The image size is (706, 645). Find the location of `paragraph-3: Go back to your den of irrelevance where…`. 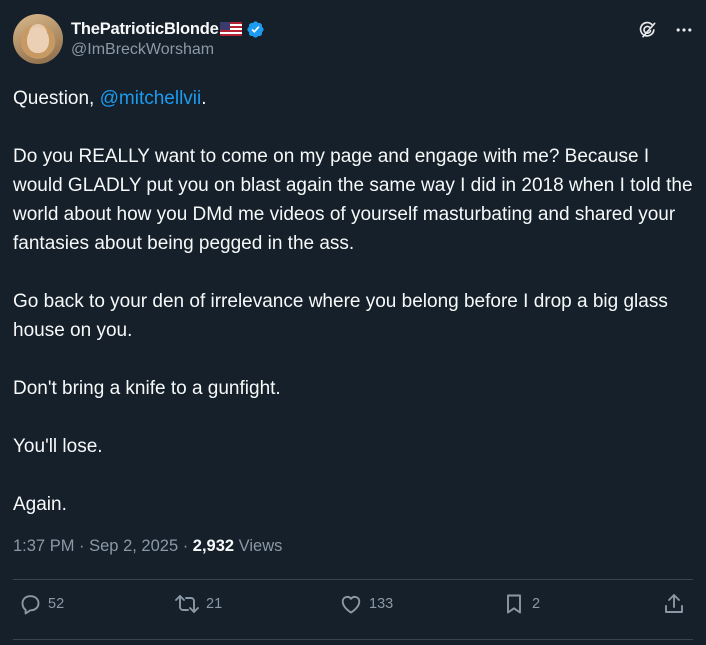

paragraph-3: Go back to your den of irrelevance where… is located at coordinates (340, 316).